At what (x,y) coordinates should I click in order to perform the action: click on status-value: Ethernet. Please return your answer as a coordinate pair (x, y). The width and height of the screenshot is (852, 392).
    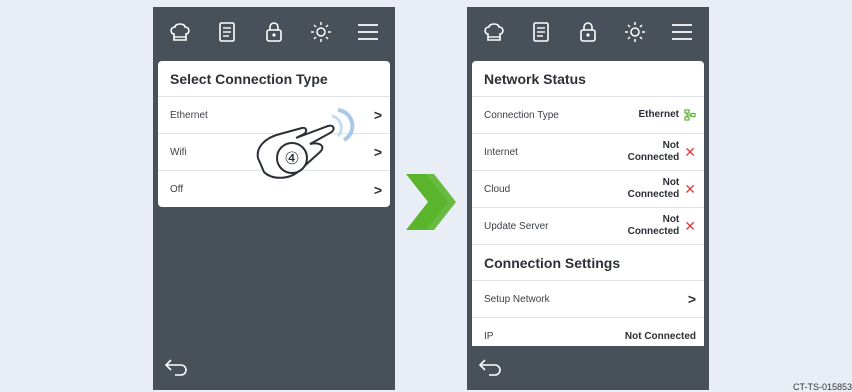
    Looking at the image, I should click on (658, 114).